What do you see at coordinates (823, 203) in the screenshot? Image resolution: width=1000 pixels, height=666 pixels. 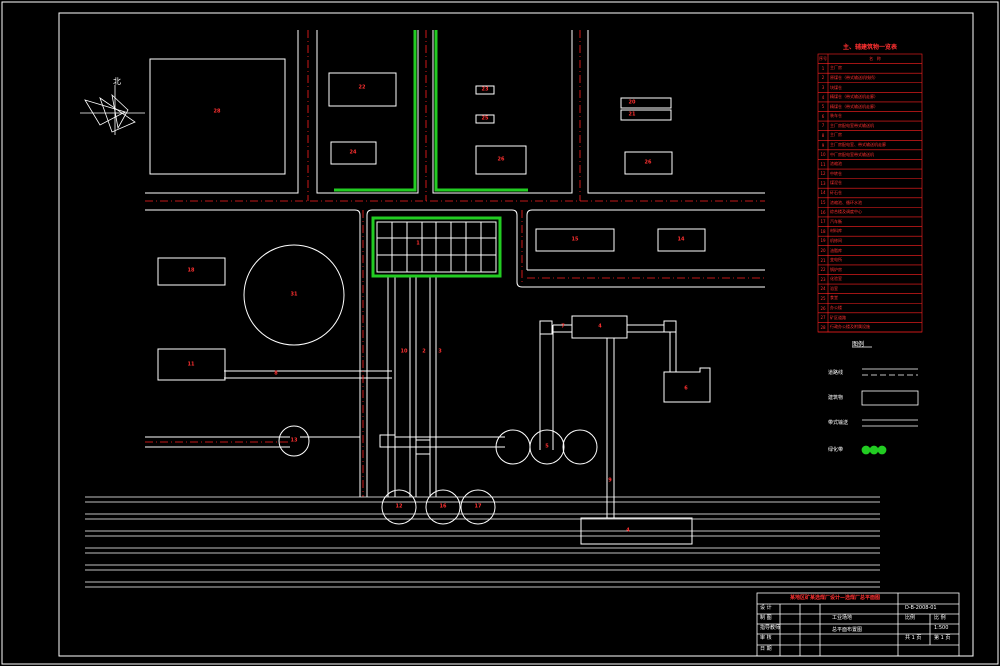 I see `table-row-number: 15` at bounding box center [823, 203].